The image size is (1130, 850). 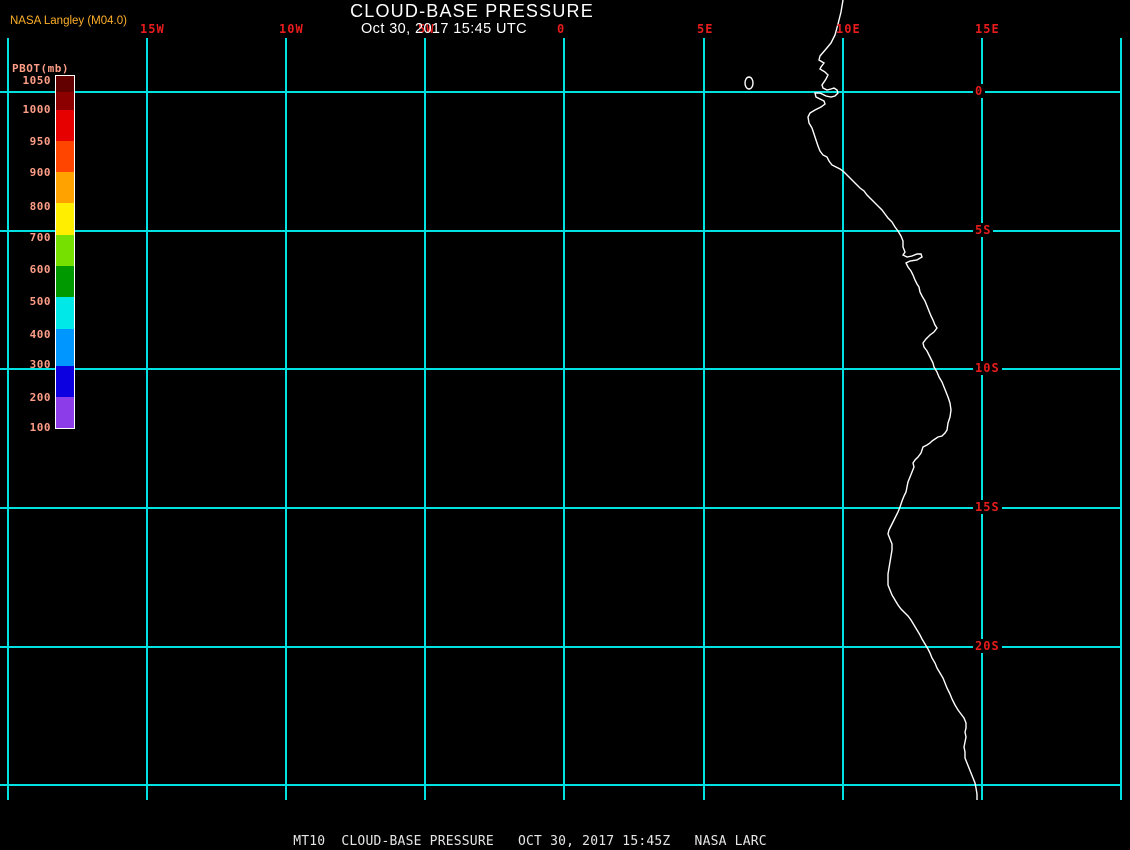 I want to click on lon-label-15E: 15E, so click(x=987, y=29).